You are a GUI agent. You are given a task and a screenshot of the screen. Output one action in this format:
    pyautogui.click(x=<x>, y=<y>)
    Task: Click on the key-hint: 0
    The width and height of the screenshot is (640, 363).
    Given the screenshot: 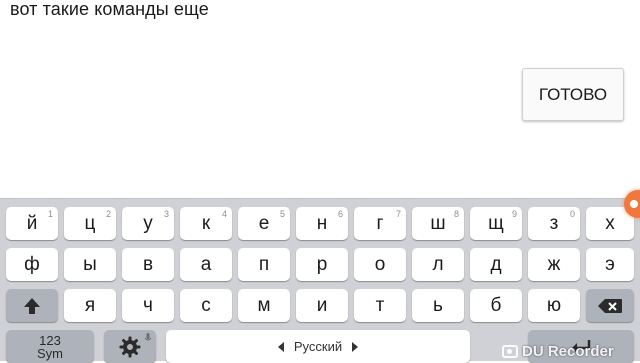 What is the action you would take?
    pyautogui.click(x=572, y=214)
    